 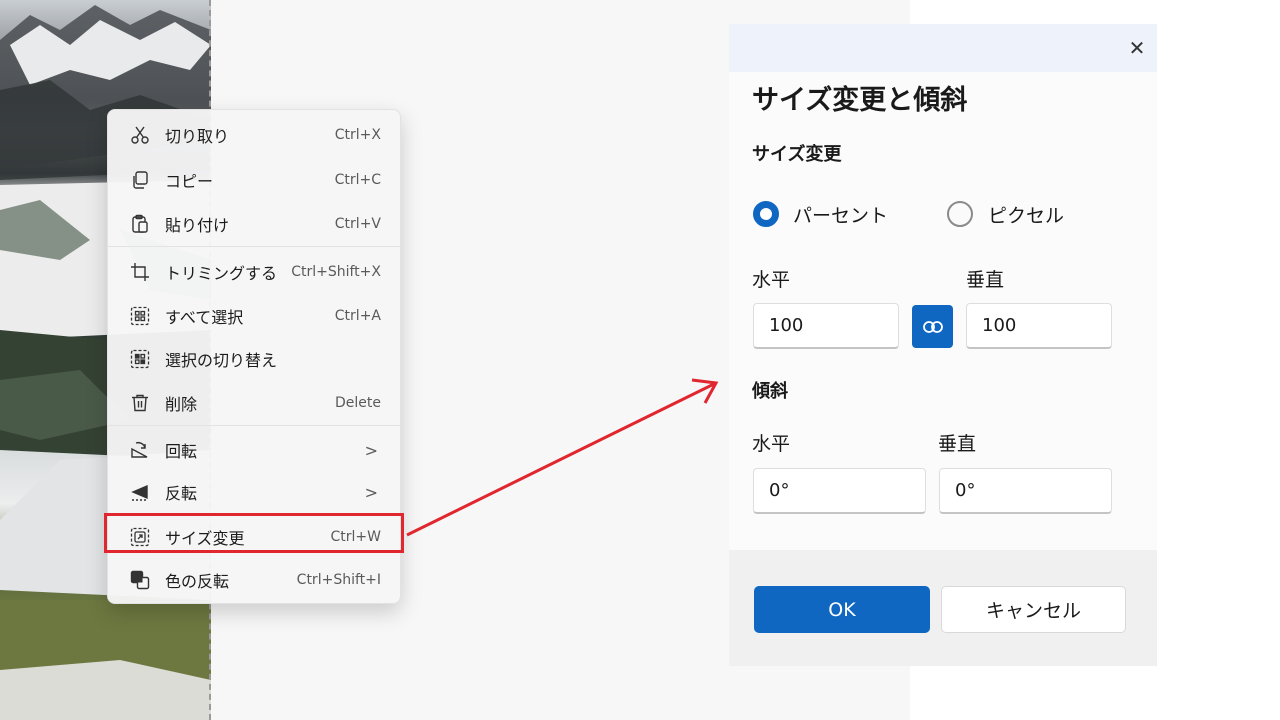 What do you see at coordinates (1039, 326) in the screenshot?
I see `resize-vertical-input: 100` at bounding box center [1039, 326].